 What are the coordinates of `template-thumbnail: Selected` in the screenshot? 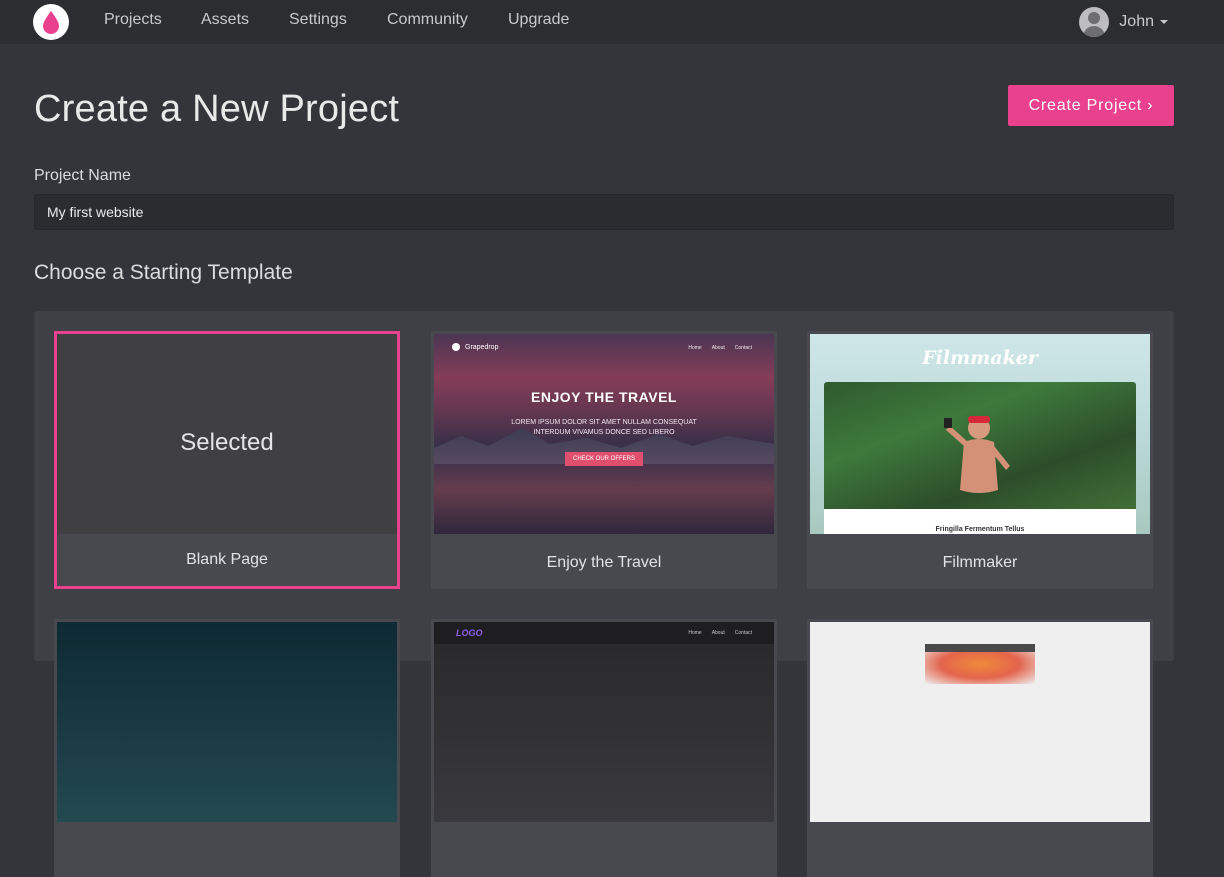 It's located at (227, 434).